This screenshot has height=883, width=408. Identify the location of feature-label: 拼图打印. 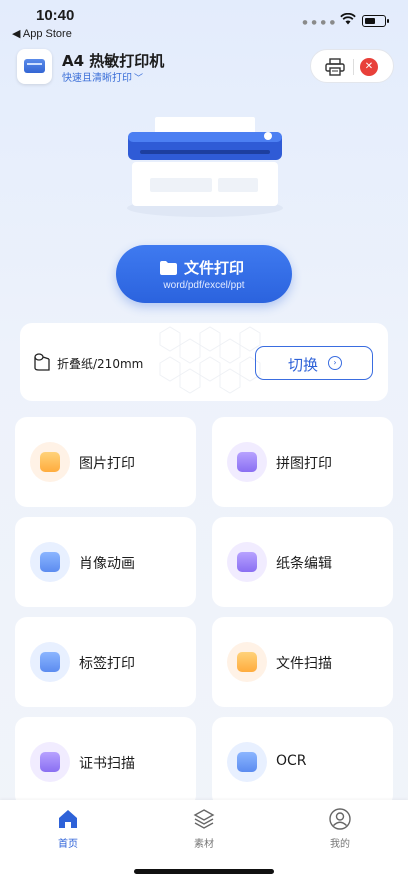
(304, 464).